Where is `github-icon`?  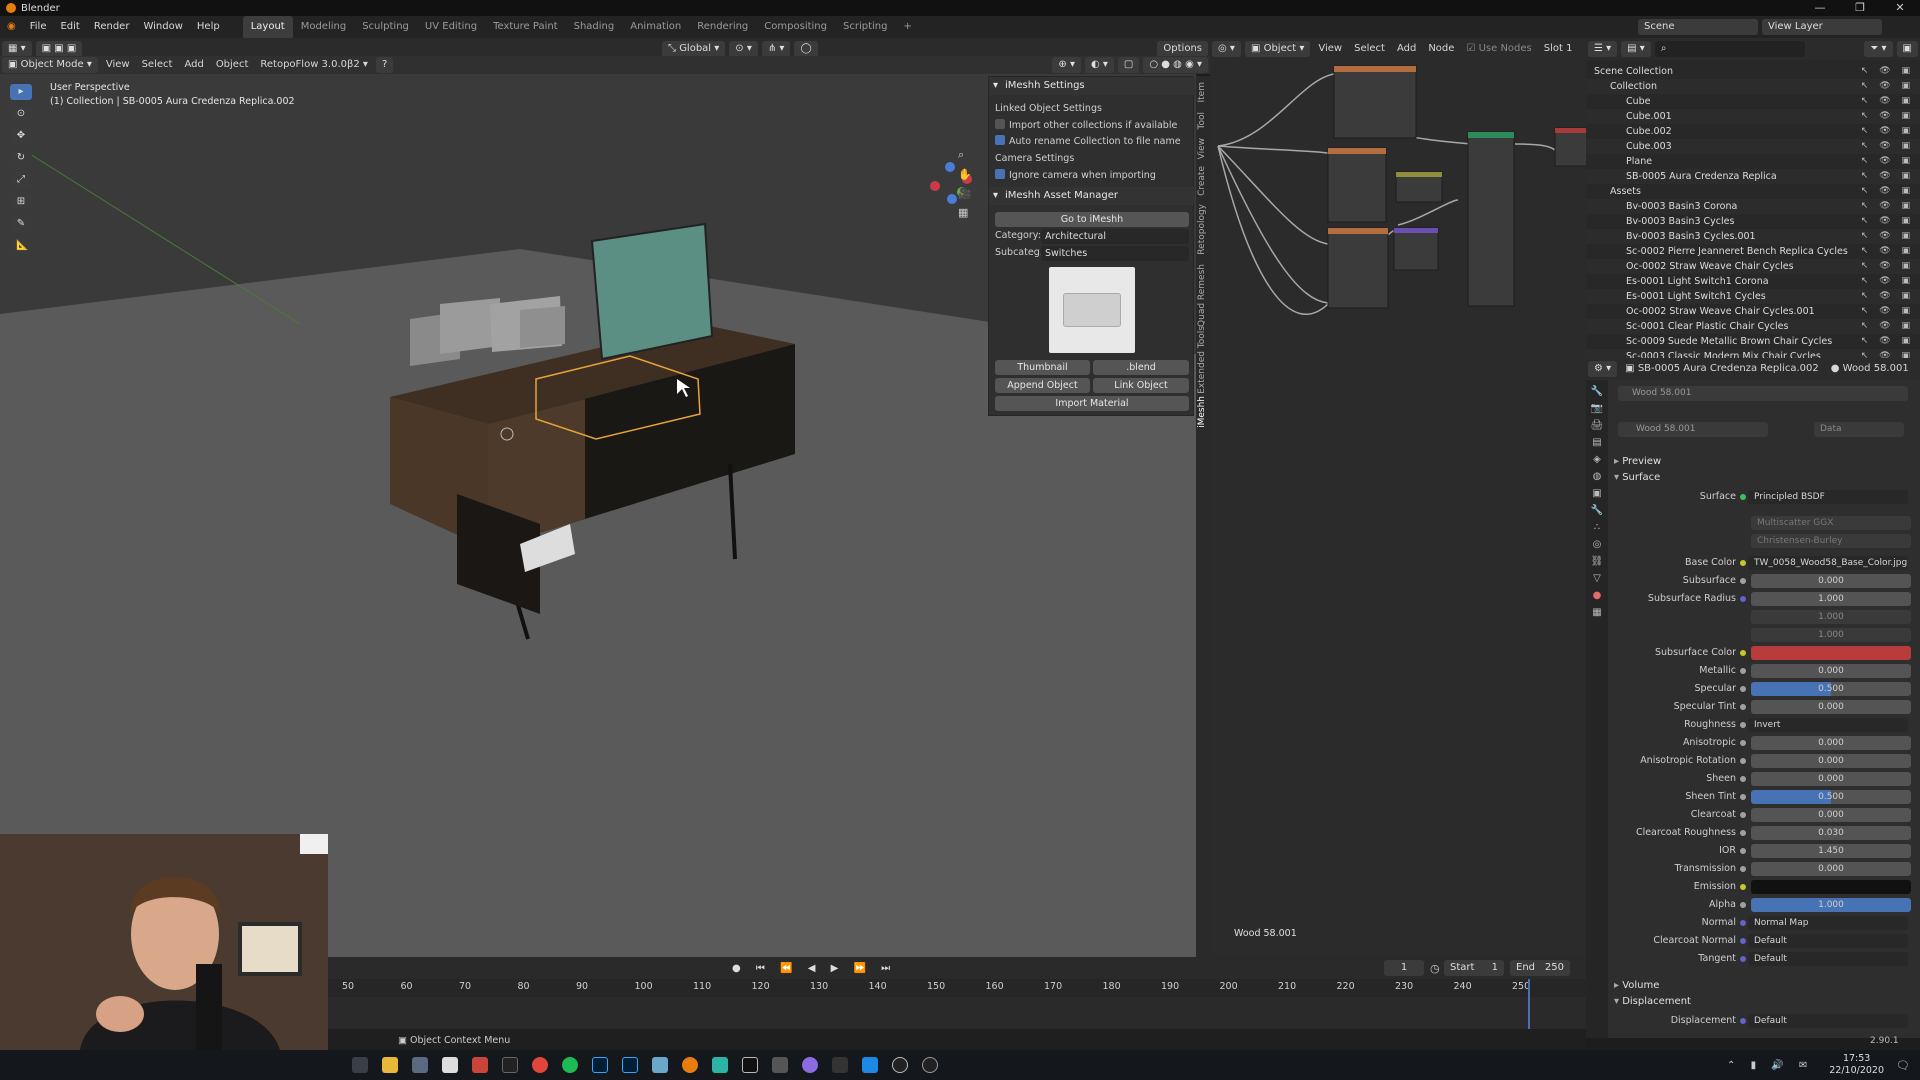
github-icon is located at coordinates (810, 1065).